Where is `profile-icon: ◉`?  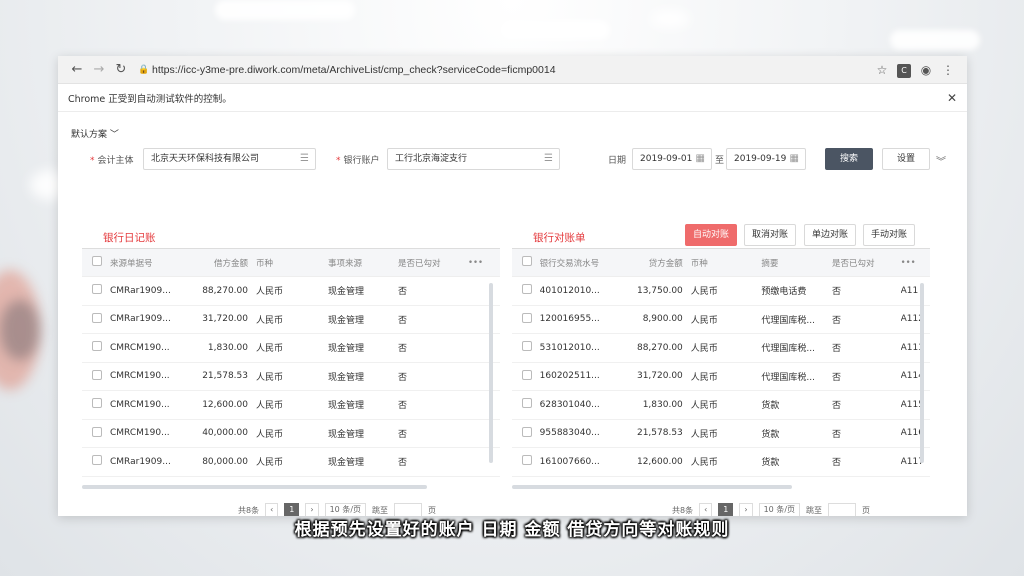 profile-icon: ◉ is located at coordinates (926, 70).